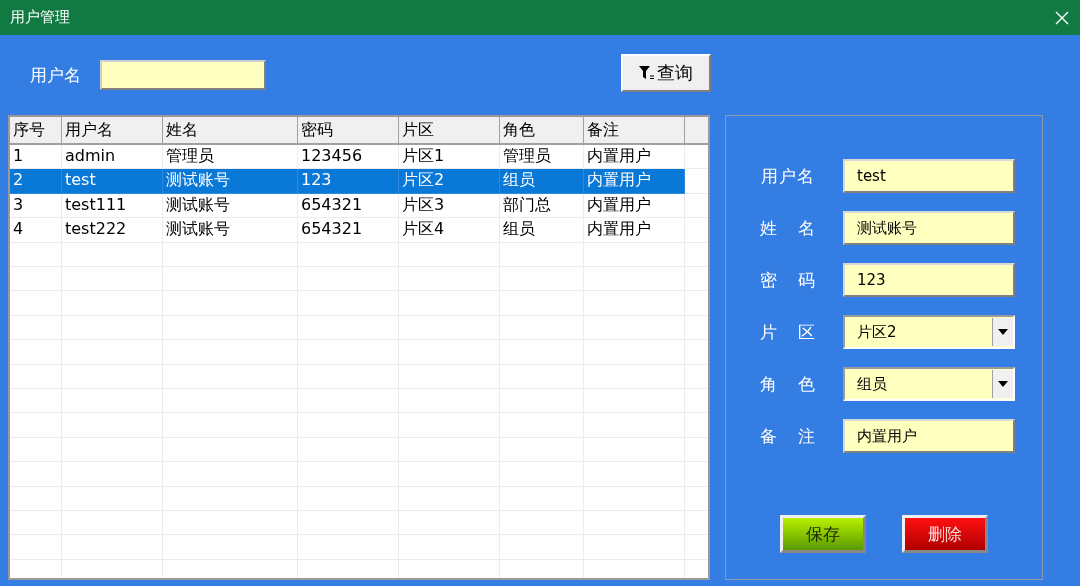 The width and height of the screenshot is (1080, 586). Describe the element at coordinates (36, 206) in the screenshot. I see `table-cell: 3` at that location.